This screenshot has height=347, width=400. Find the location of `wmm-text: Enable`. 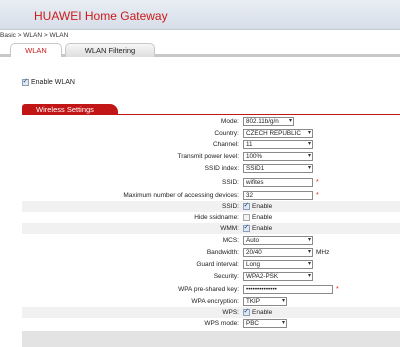

wmm-text: Enable is located at coordinates (262, 228).